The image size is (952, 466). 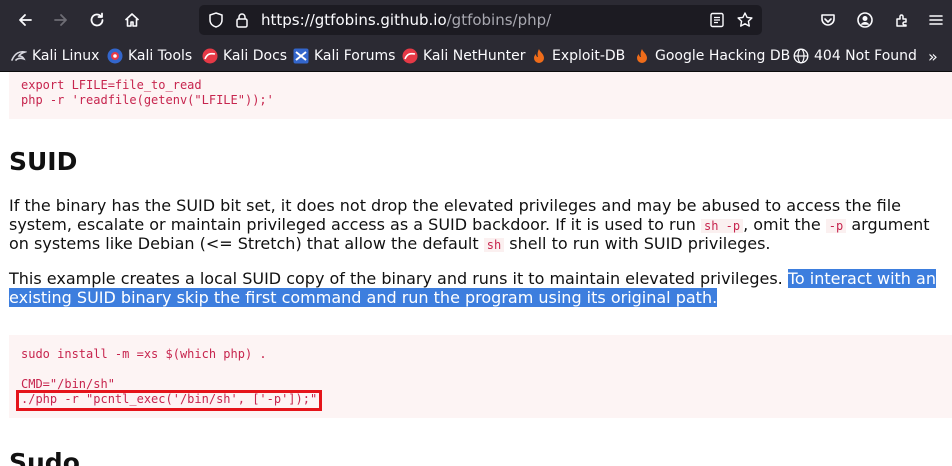 What do you see at coordinates (355, 56) in the screenshot?
I see `bookmark-label: Kali Forums` at bounding box center [355, 56].